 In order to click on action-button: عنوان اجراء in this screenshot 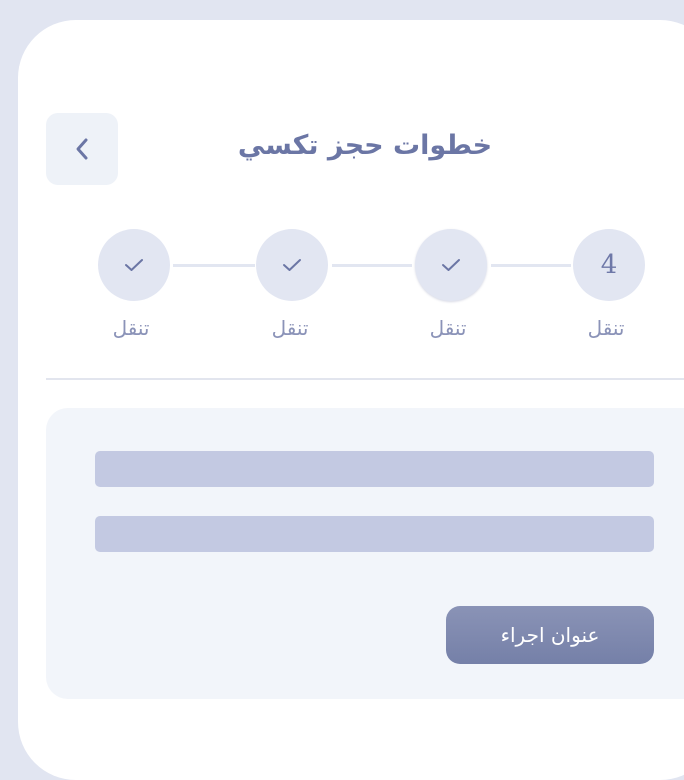, I will do `click(550, 635)`.